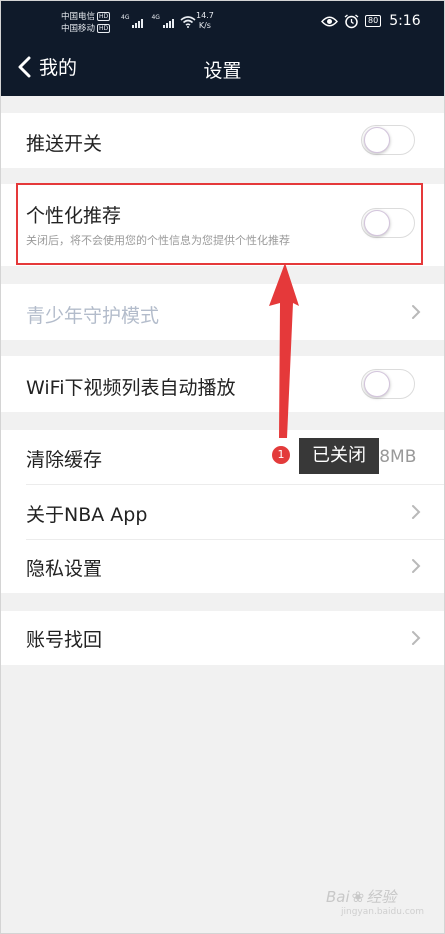  Describe the element at coordinates (294, 455) in the screenshot. I see `callout-dot` at that location.